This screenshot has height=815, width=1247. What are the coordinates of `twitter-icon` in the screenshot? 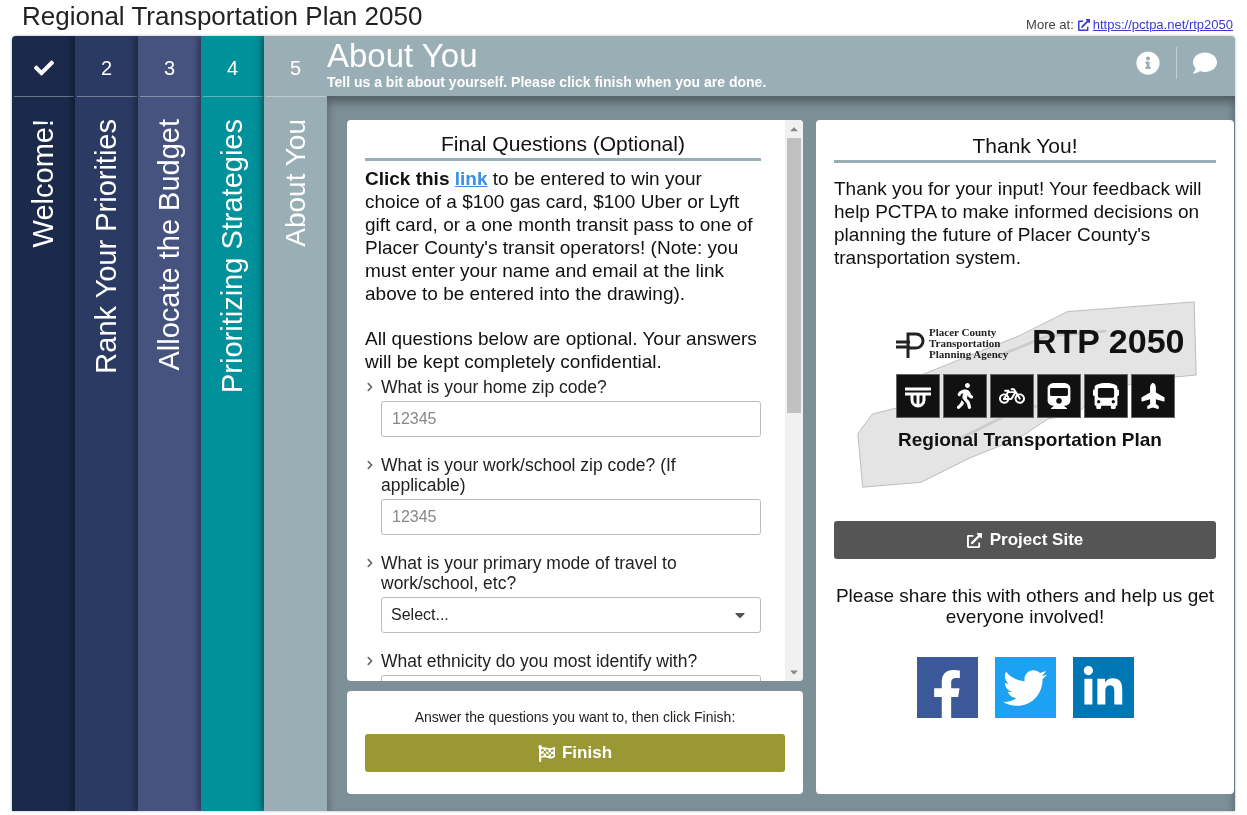 It's located at (1025, 687).